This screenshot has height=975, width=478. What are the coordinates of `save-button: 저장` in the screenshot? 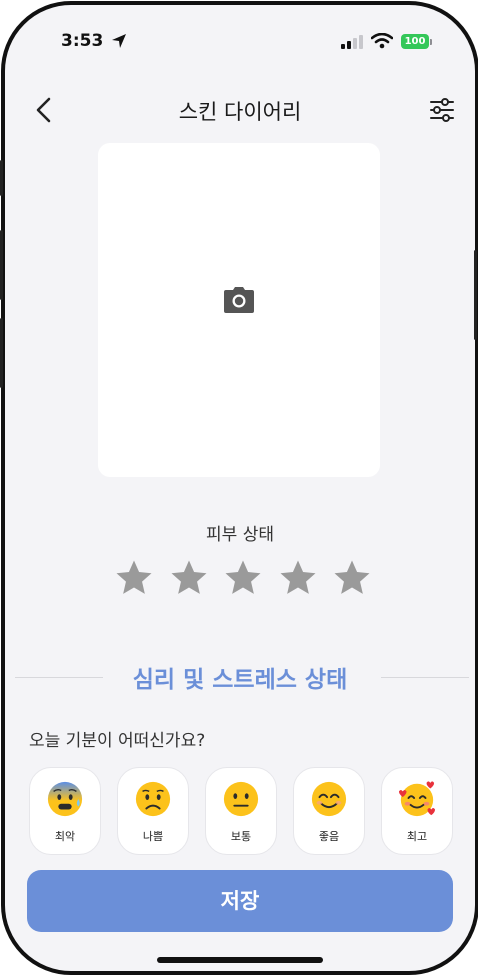 It's located at (240, 901).